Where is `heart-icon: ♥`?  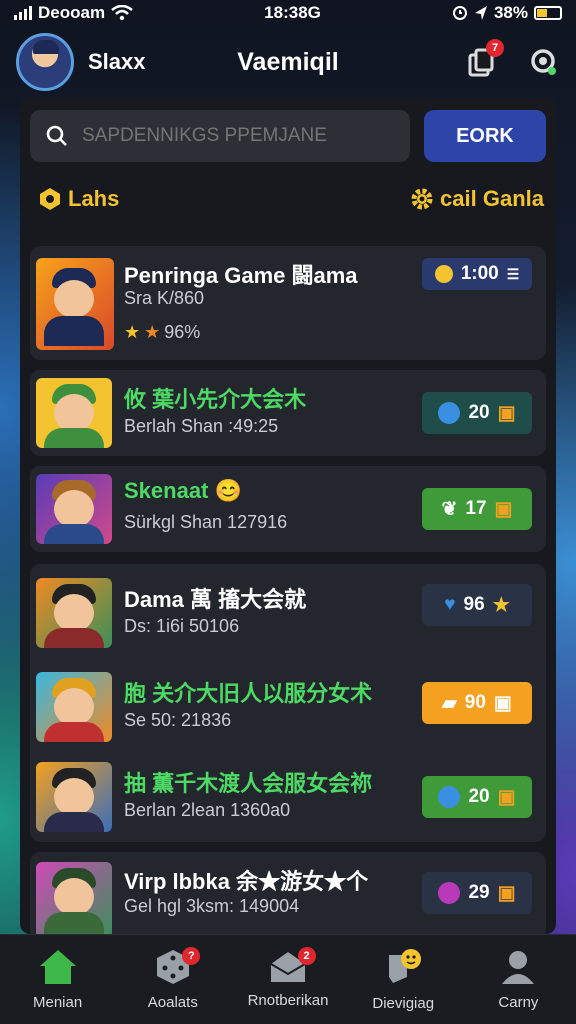
heart-icon: ♥ is located at coordinates (450, 604).